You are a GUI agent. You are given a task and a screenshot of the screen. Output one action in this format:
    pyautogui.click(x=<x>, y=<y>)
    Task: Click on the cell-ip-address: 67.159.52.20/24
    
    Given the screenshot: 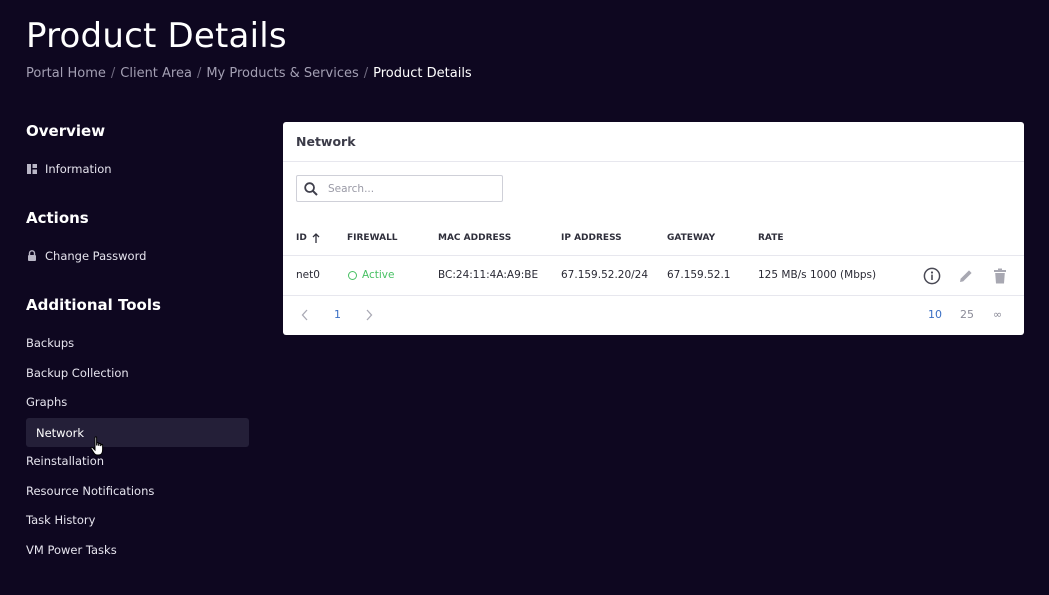 What is the action you would take?
    pyautogui.click(x=605, y=275)
    